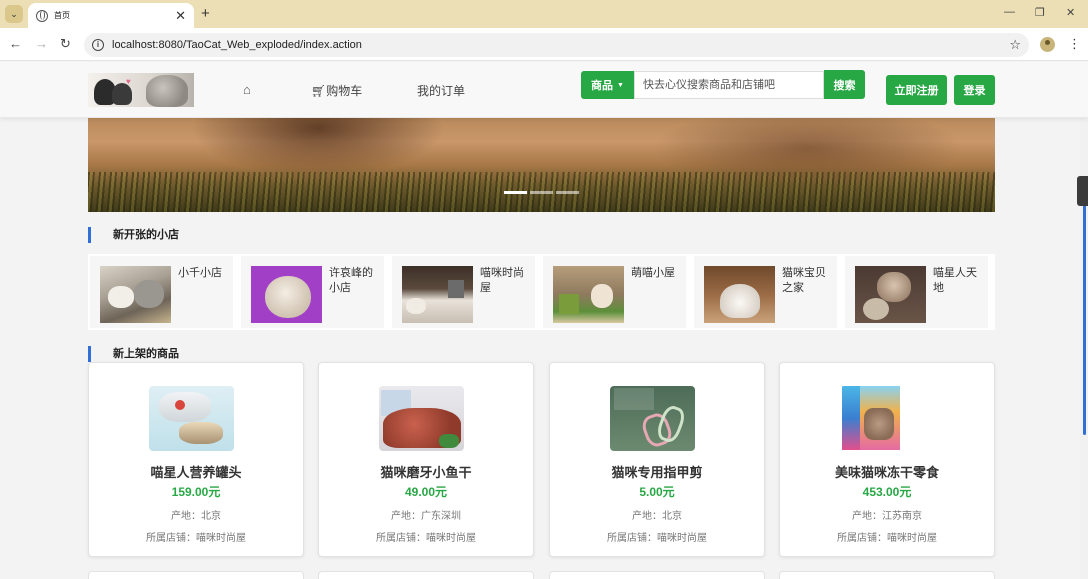 The image size is (1088, 579). I want to click on store-card: 喵星人天地, so click(916, 292).